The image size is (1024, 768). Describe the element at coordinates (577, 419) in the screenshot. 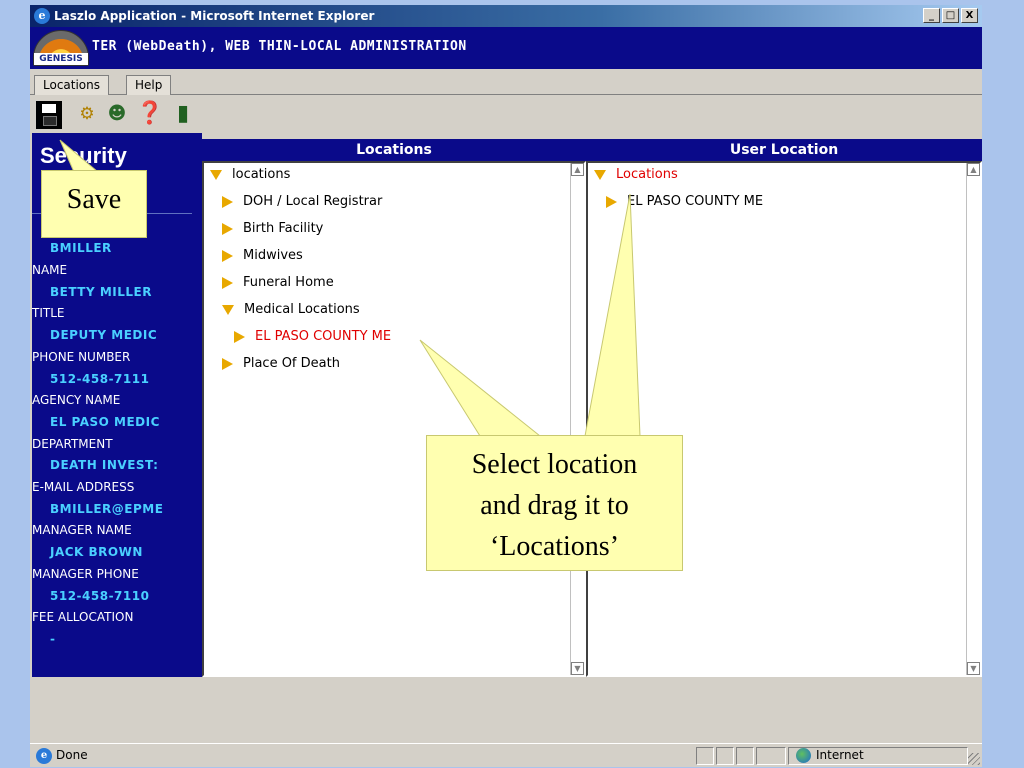

I see `locations-scrollbar: ▲ ▼` at that location.